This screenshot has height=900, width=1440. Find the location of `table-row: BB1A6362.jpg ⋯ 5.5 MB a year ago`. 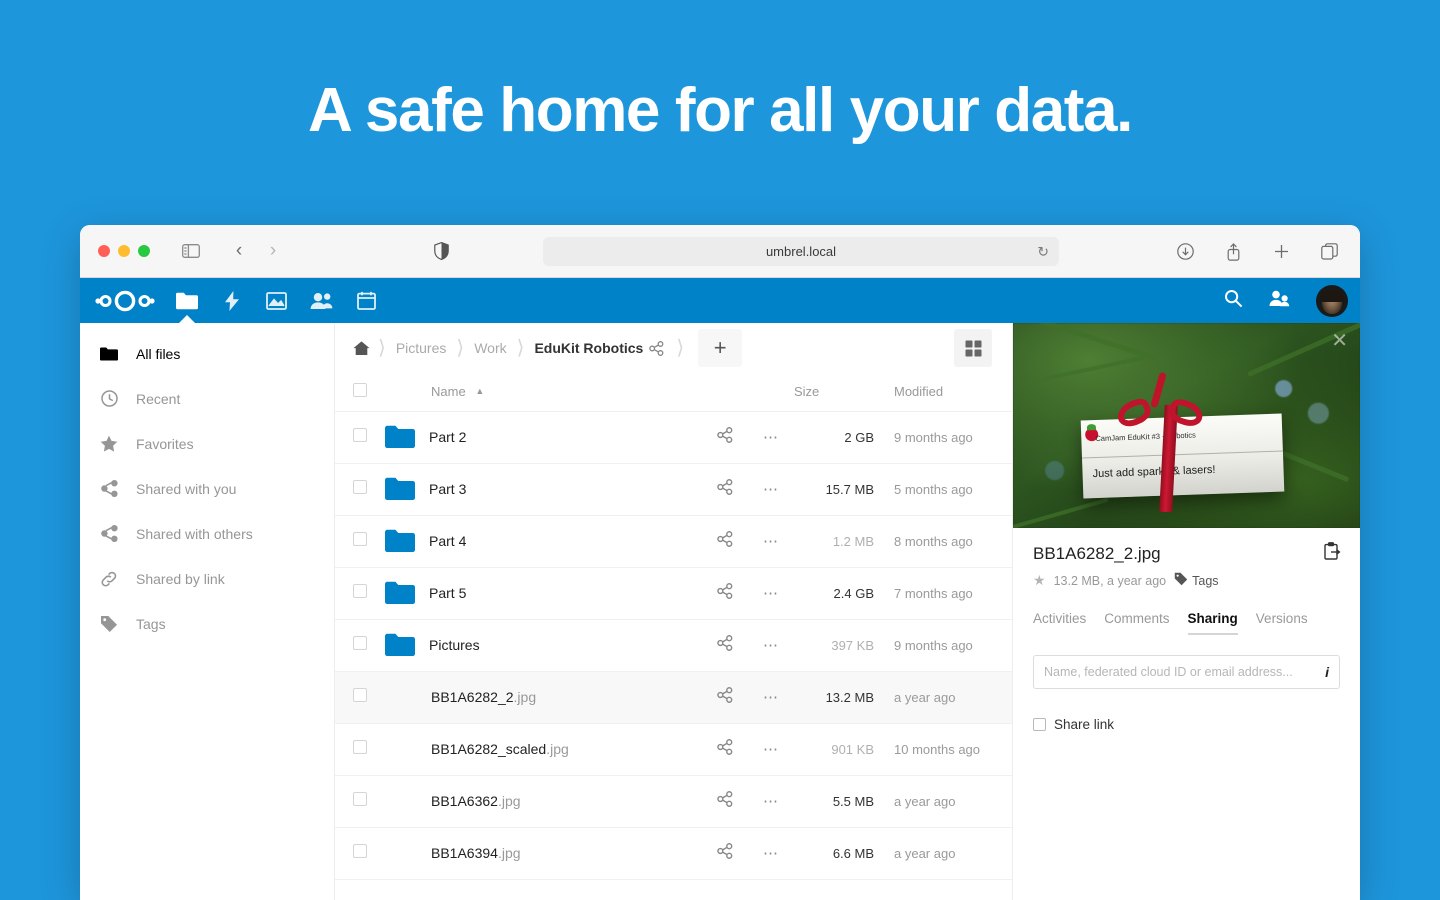

table-row: BB1A6362.jpg ⋯ 5.5 MB a year ago is located at coordinates (673, 801).